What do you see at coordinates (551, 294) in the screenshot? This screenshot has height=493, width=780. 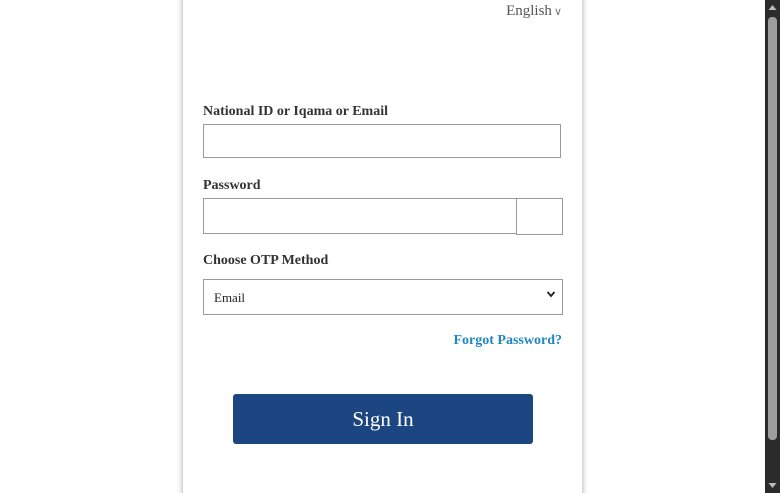 I see `select-chevron-icon` at bounding box center [551, 294].